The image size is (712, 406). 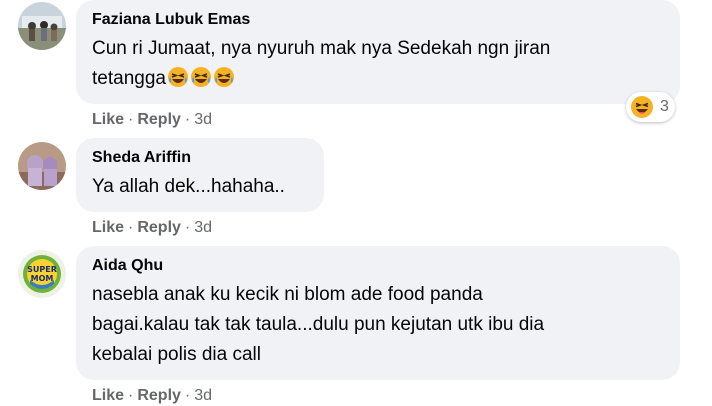 I want to click on comment-text: Ya allah dek...hahaha.., so click(x=200, y=187).